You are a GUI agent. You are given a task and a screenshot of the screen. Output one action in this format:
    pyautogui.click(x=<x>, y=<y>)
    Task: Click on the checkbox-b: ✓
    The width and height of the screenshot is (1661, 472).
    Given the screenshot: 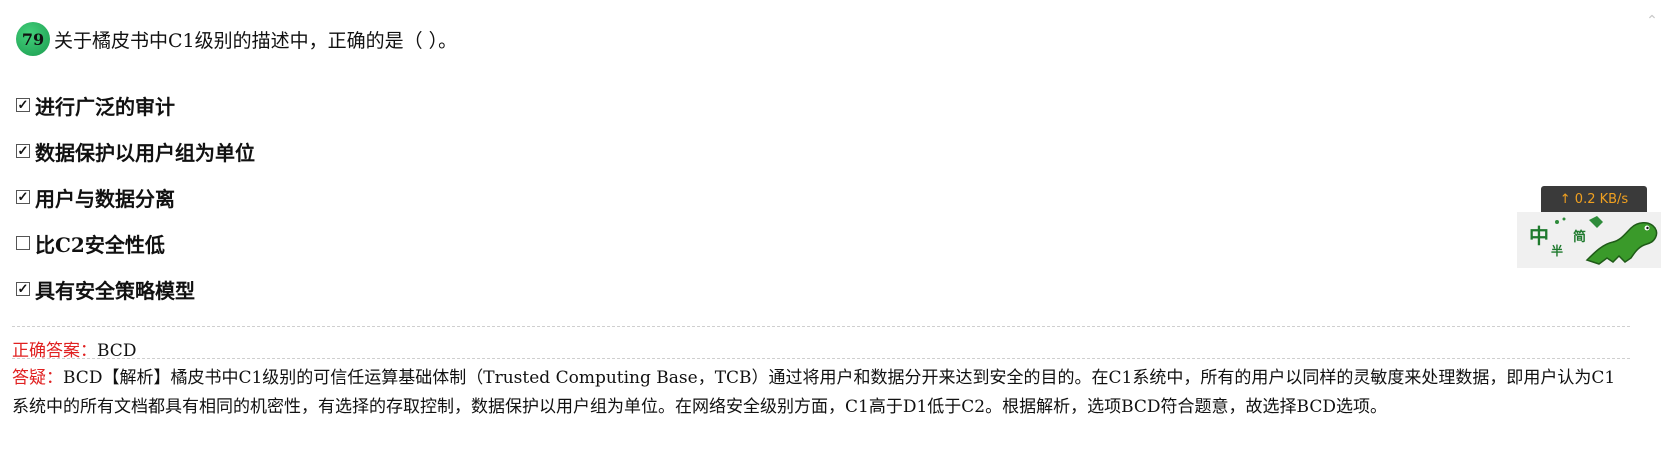 What is the action you would take?
    pyautogui.click(x=23, y=151)
    